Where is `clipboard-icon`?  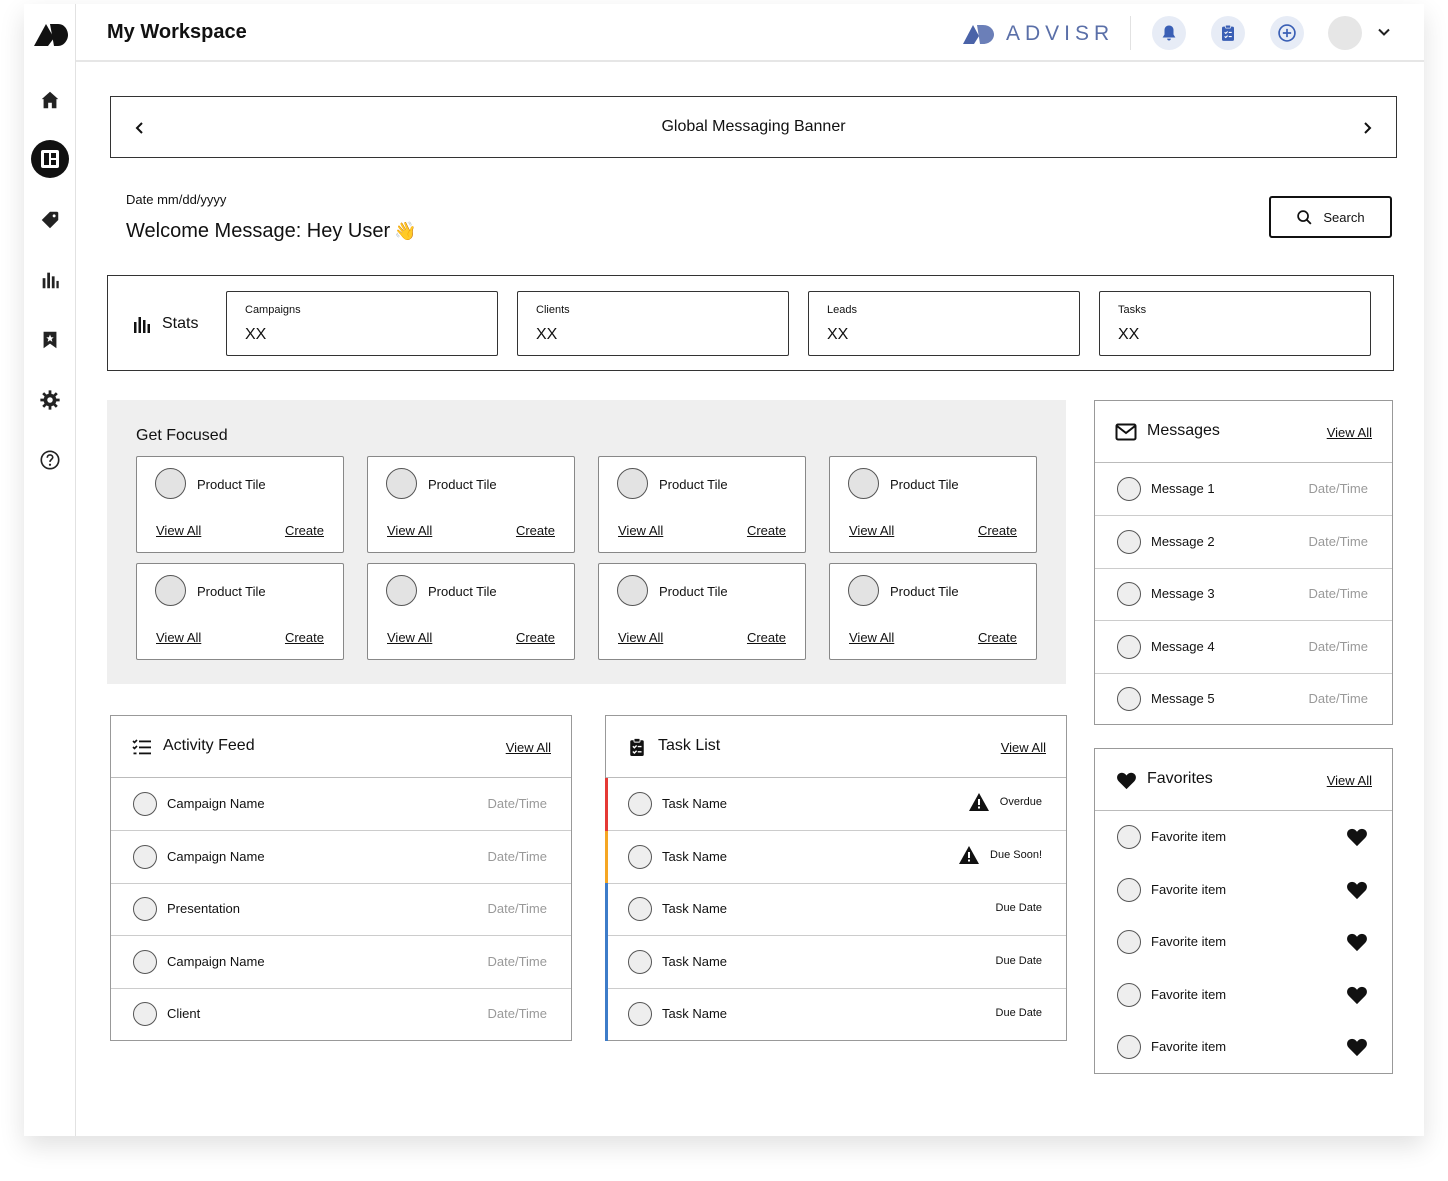
clipboard-icon is located at coordinates (637, 747).